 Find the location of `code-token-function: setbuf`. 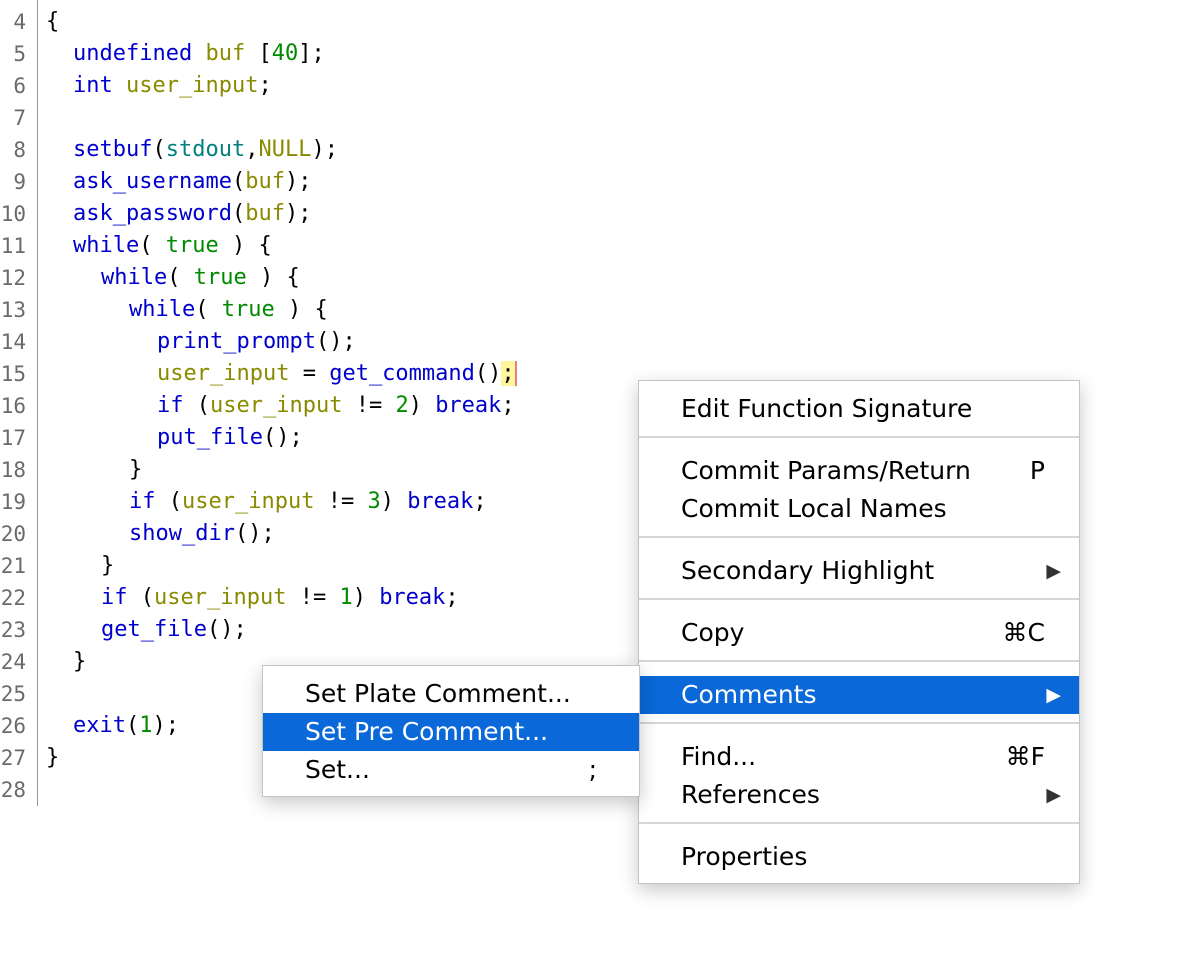

code-token-function: setbuf is located at coordinates (112, 149).